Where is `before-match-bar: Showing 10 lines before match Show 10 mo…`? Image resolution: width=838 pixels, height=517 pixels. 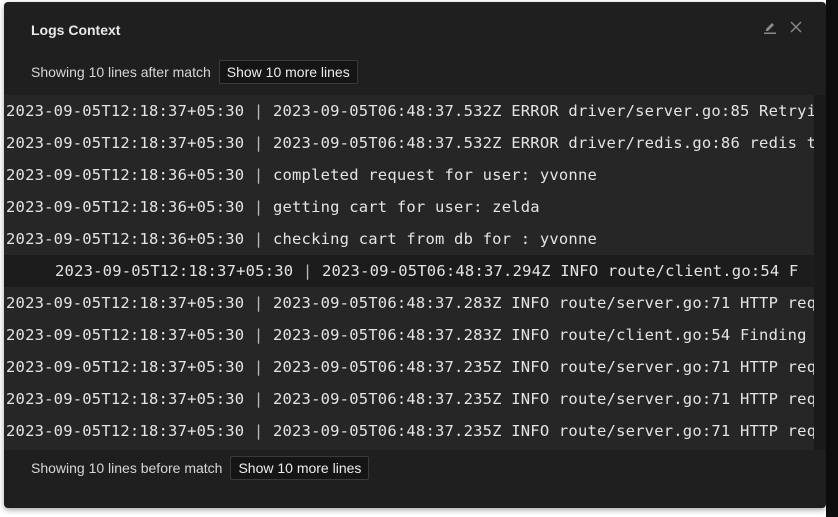
before-match-bar: Showing 10 lines before match Show 10 mo… is located at coordinates (200, 468).